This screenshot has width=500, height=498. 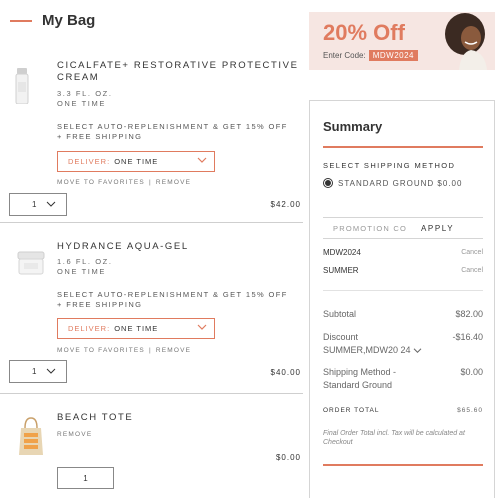 What do you see at coordinates (360, 378) in the screenshot?
I see `shipping-method-label: Shipping Method - Standard Ground` at bounding box center [360, 378].